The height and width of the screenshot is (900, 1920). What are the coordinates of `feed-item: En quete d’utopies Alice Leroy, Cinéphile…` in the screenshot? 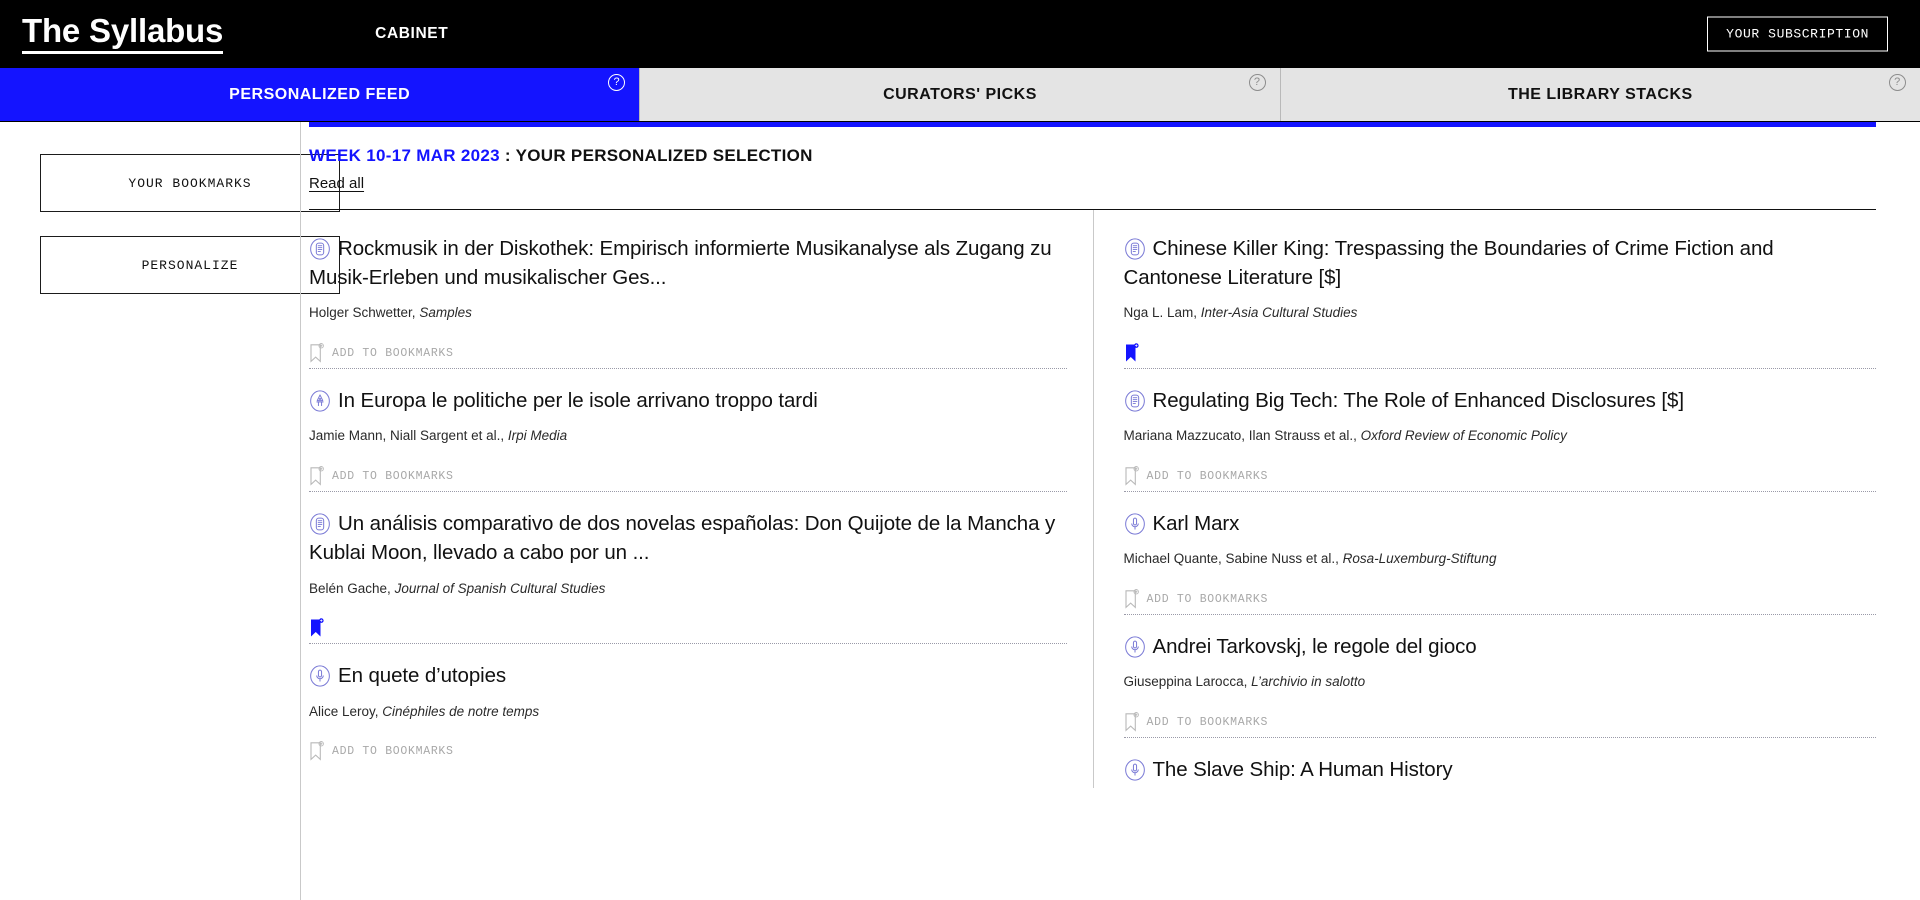 It's located at (688, 704).